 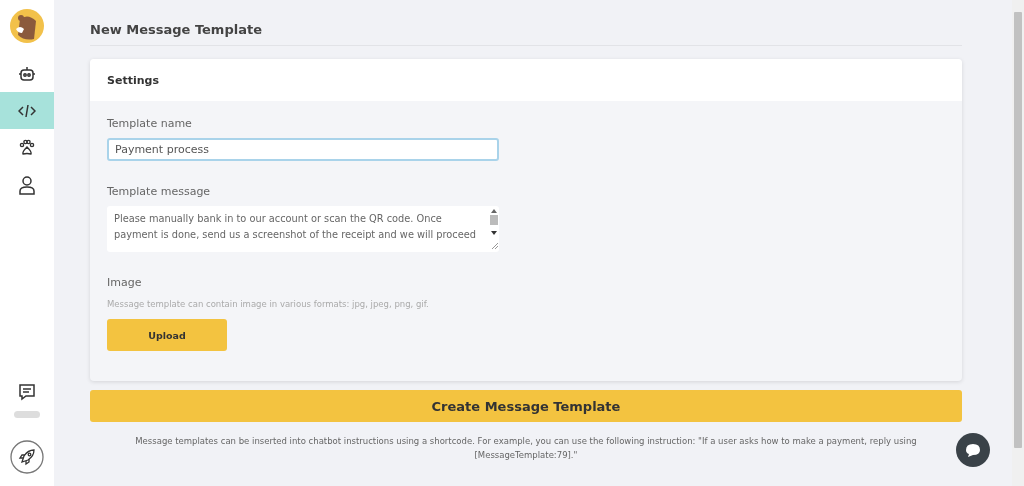 I want to click on user-icon, so click(x=27, y=184).